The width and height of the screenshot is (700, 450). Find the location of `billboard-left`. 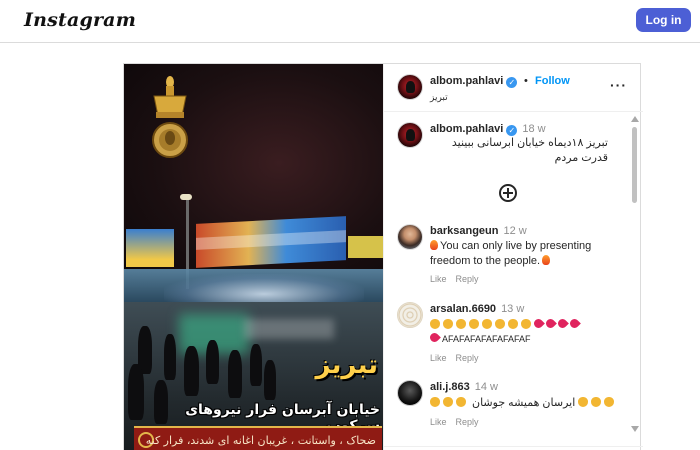

billboard-left is located at coordinates (150, 248).